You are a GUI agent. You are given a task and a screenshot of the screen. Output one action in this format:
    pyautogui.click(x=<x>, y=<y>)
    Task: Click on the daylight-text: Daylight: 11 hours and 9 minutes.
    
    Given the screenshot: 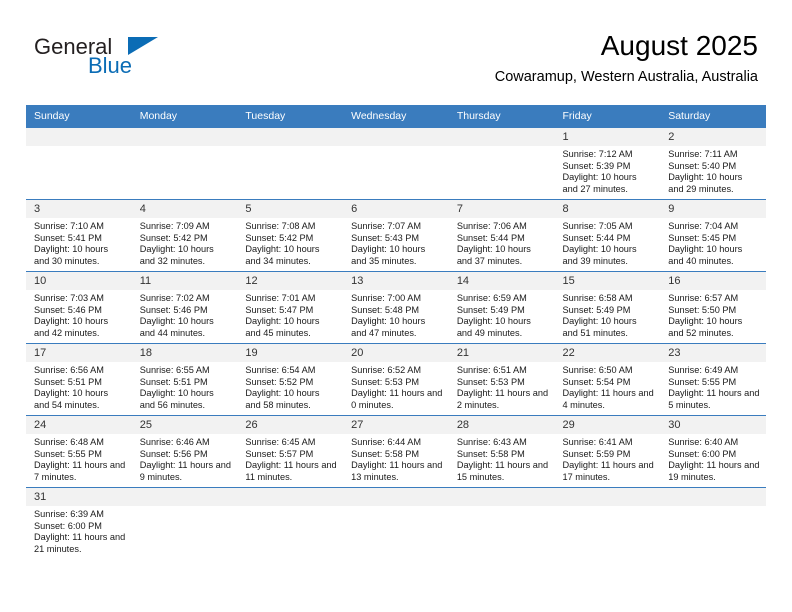 What is the action you would take?
    pyautogui.click(x=185, y=471)
    